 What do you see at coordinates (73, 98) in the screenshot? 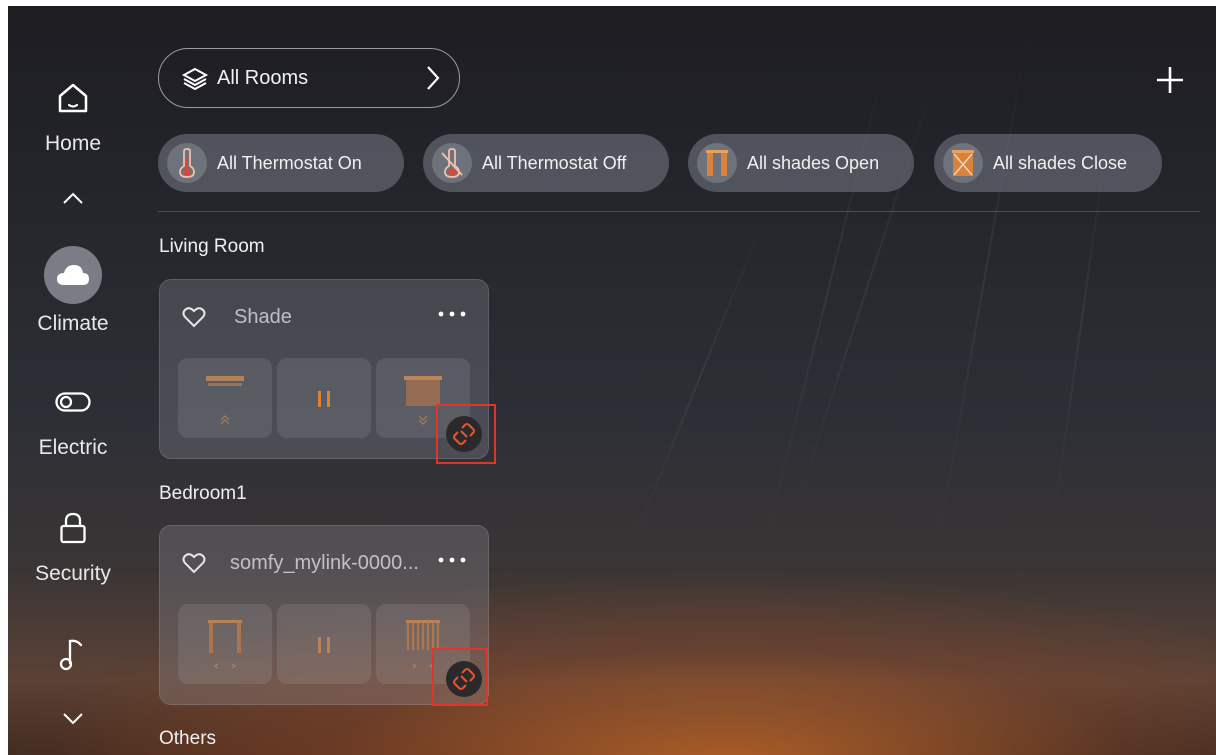
I see `home-icon` at bounding box center [73, 98].